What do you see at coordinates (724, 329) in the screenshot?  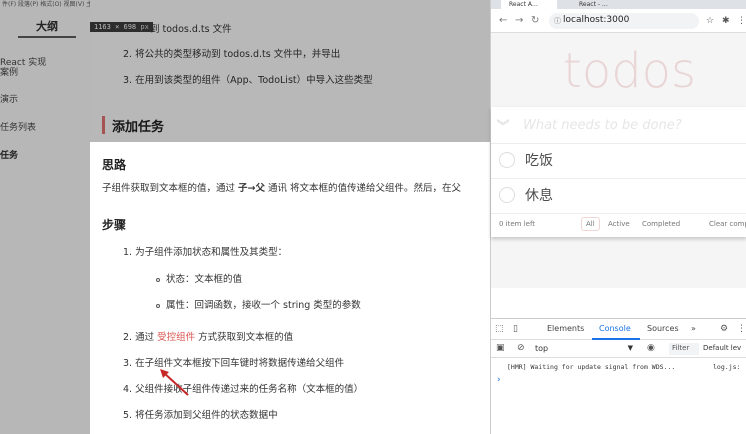 I see `settings-icon: ⚙` at bounding box center [724, 329].